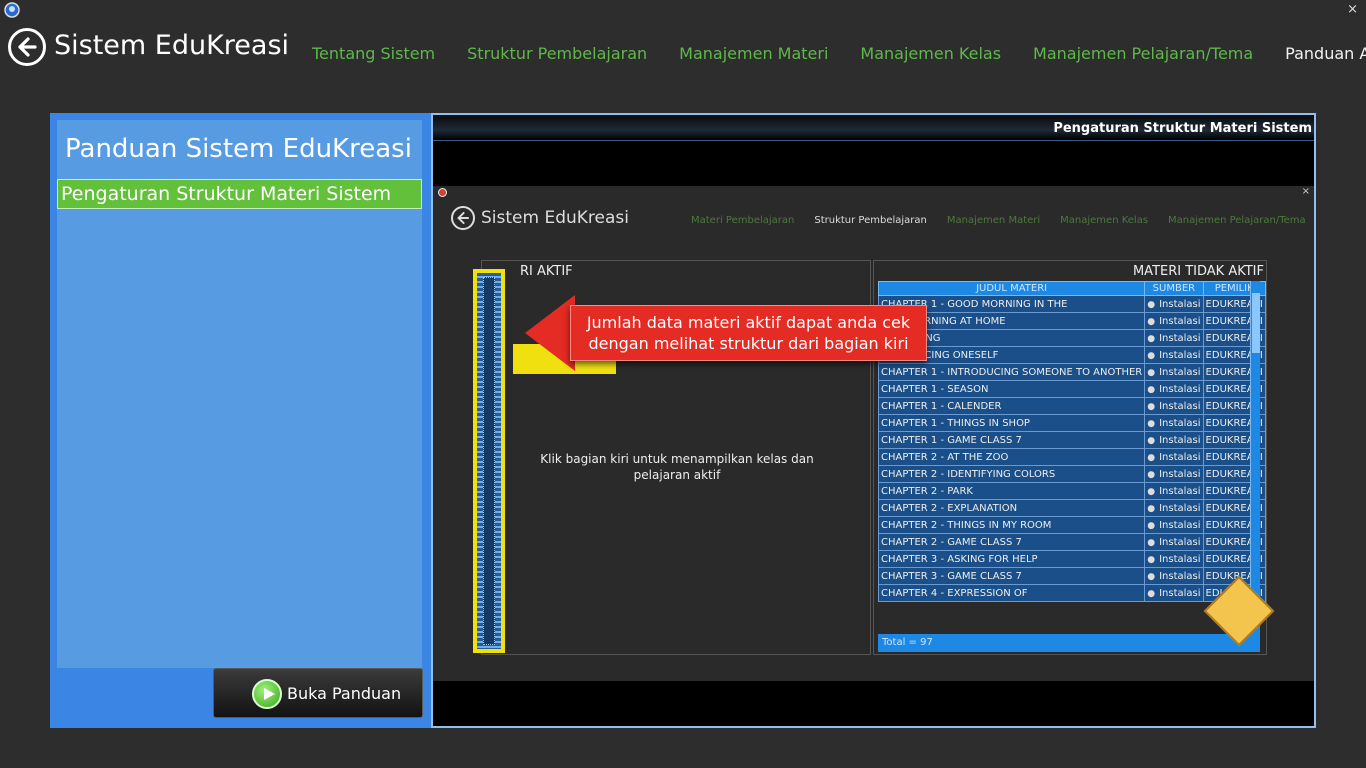 This screenshot has width=1366, height=768. What do you see at coordinates (1071, 355) in the screenshot?
I see `table-row: NTRODUCING ONESELFInstalasiEDUKREASI` at bounding box center [1071, 355].